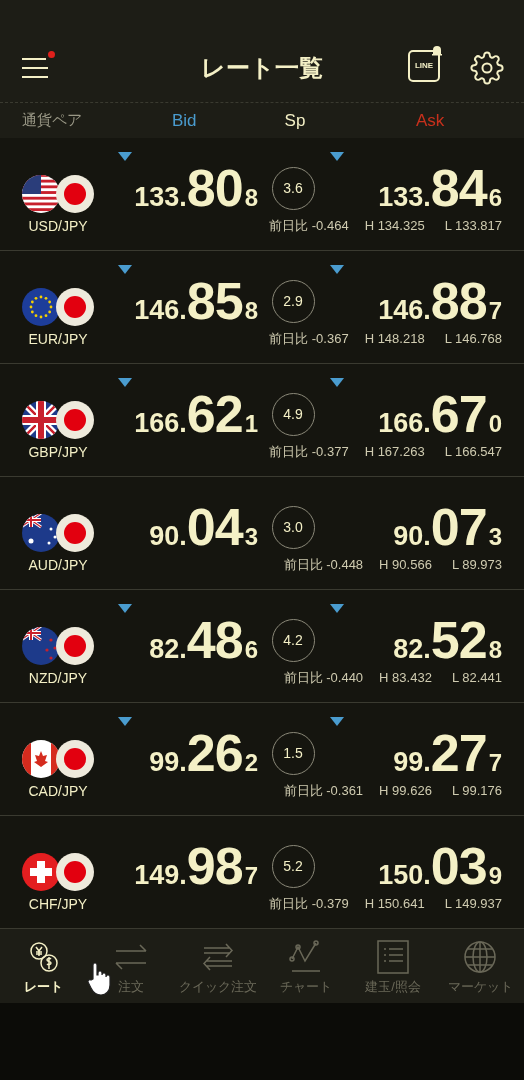  Describe the element at coordinates (473, 452) in the screenshot. I see `low-price: L 166.547` at that location.